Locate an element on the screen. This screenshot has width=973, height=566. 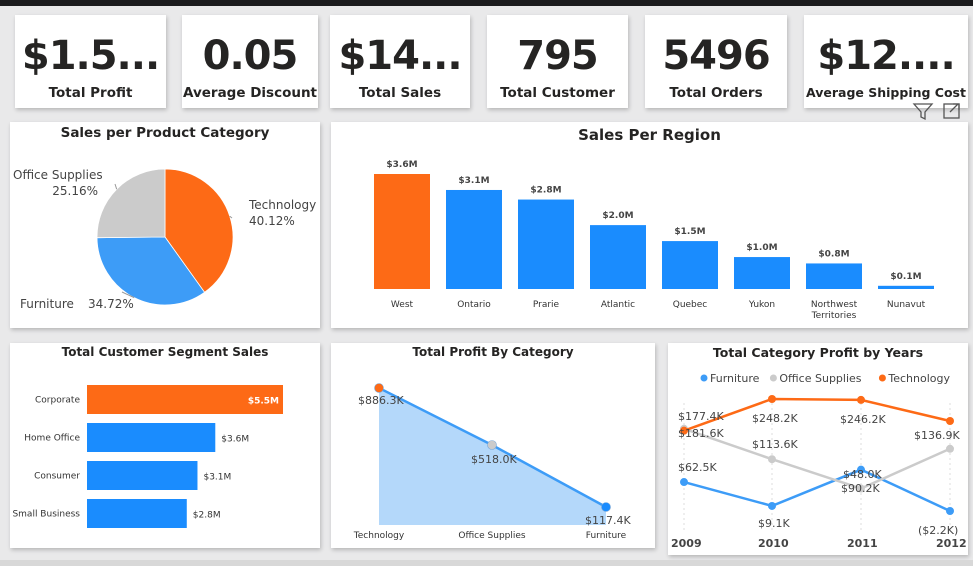
legend-label: Office Supplies is located at coordinates (820, 378).